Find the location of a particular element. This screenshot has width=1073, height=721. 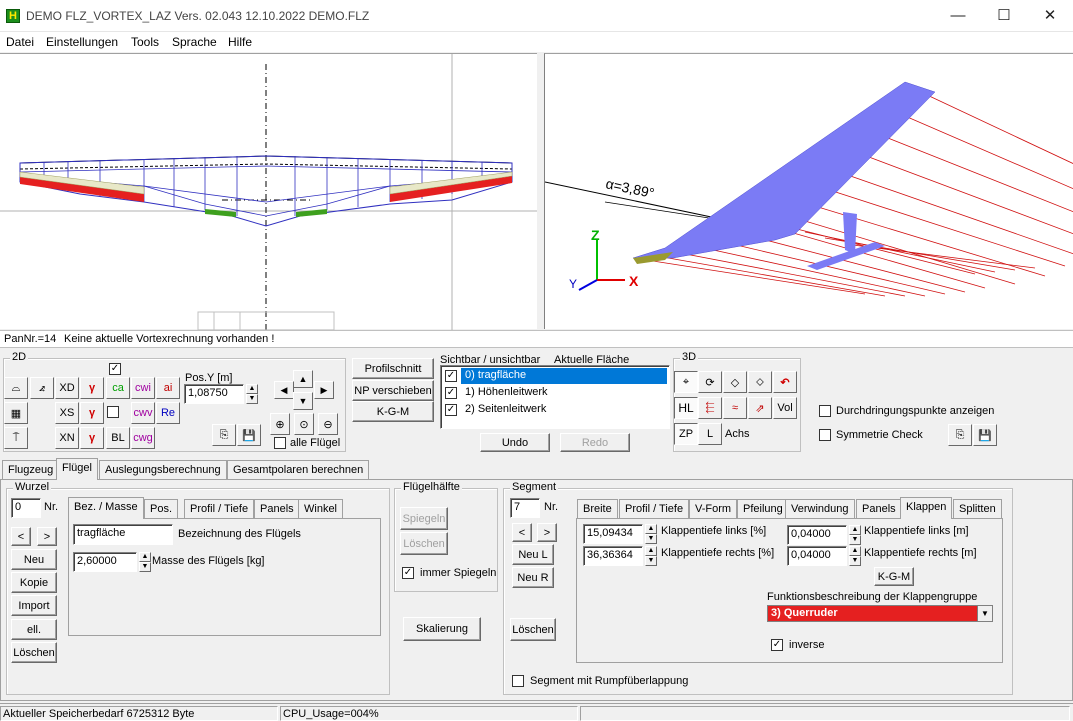

xn-button: XN is located at coordinates (67, 438).